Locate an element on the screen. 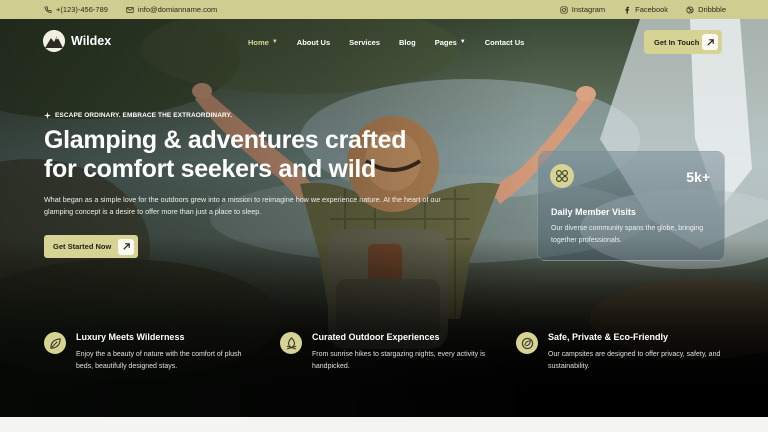  mail-icon is located at coordinates (130, 9).